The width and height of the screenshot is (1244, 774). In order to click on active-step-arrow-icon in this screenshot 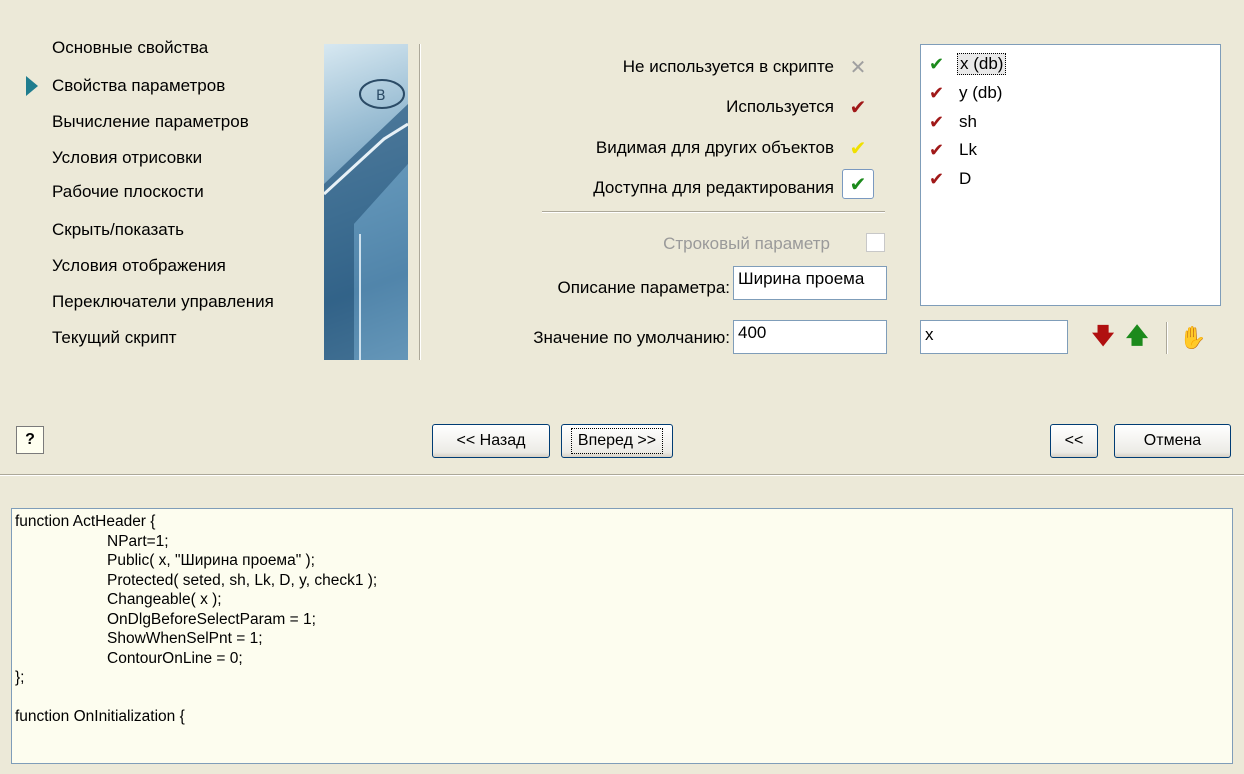, I will do `click(32, 86)`.